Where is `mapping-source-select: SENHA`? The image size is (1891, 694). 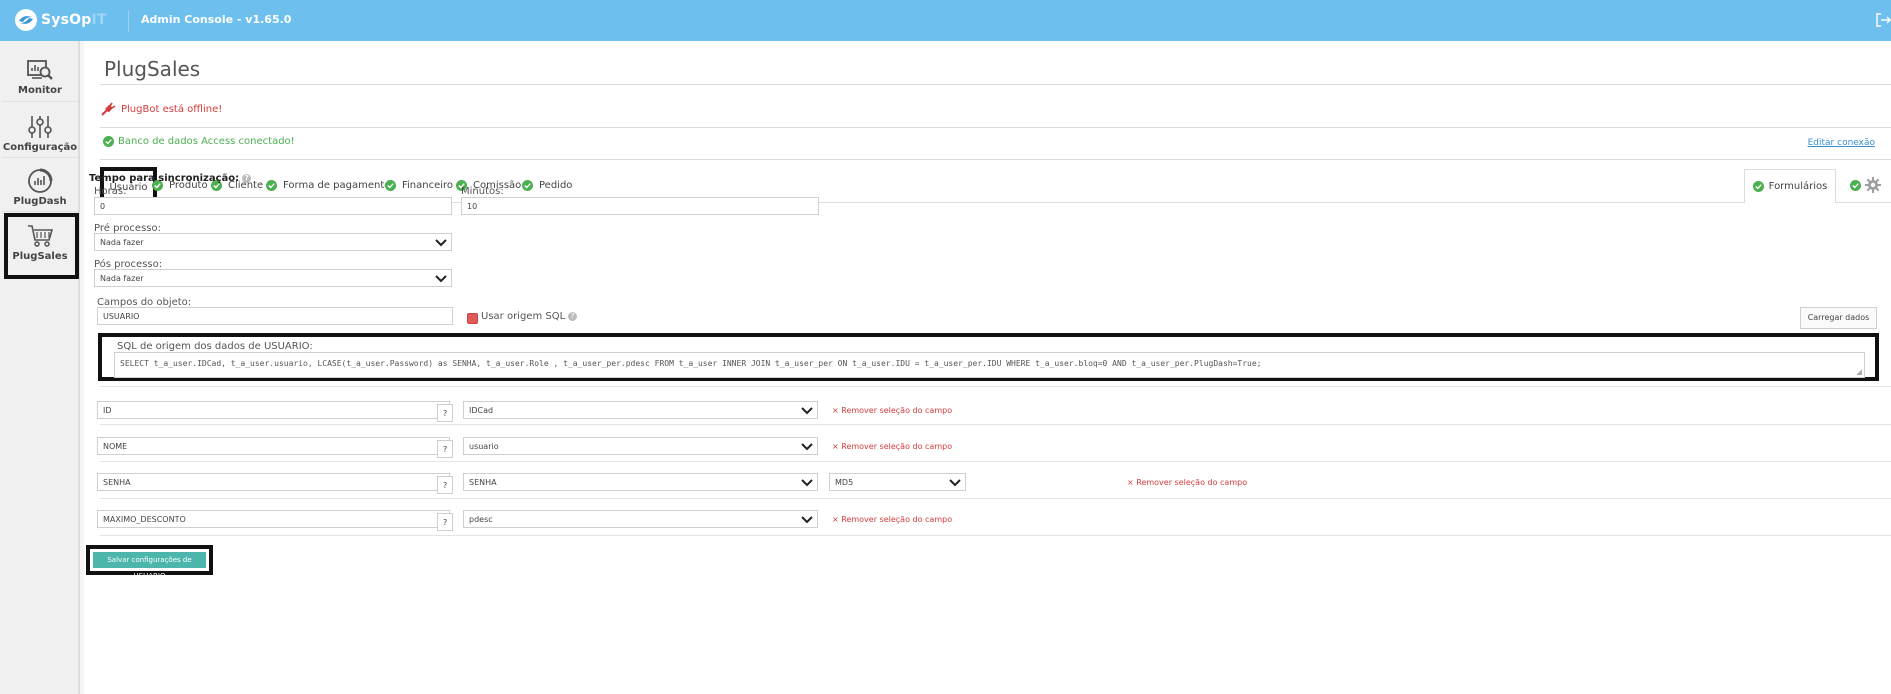 mapping-source-select: SENHA is located at coordinates (640, 482).